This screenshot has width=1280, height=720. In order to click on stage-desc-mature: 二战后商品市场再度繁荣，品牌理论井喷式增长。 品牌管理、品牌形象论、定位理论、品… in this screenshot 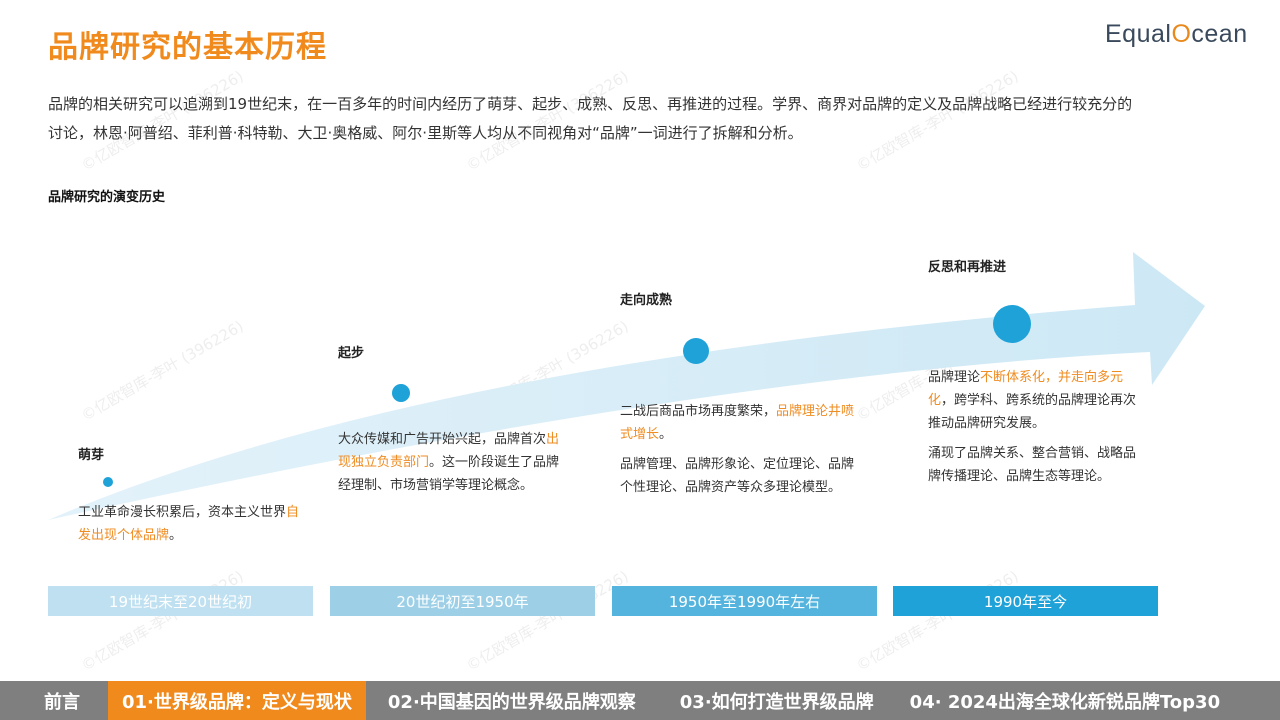, I will do `click(740, 453)`.